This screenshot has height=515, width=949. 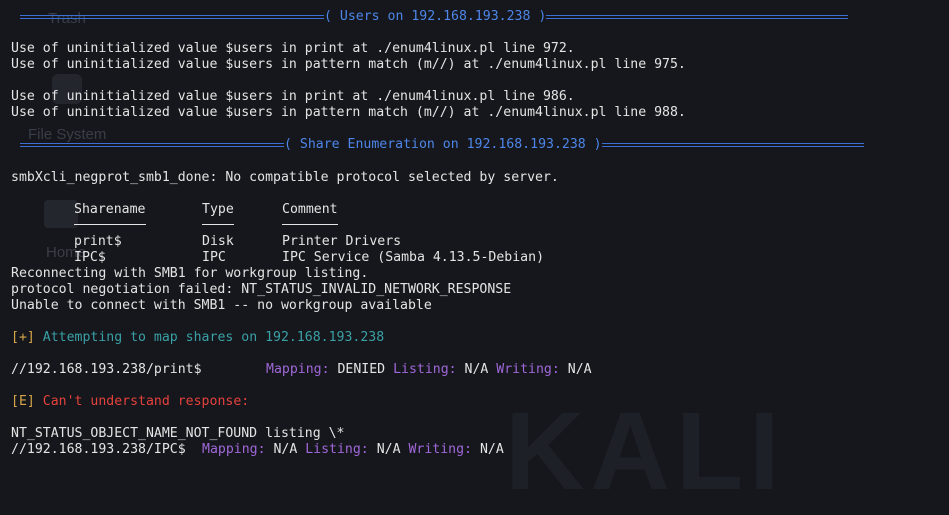 I want to click on table-cell-sharename: IPC$, so click(x=90, y=257).